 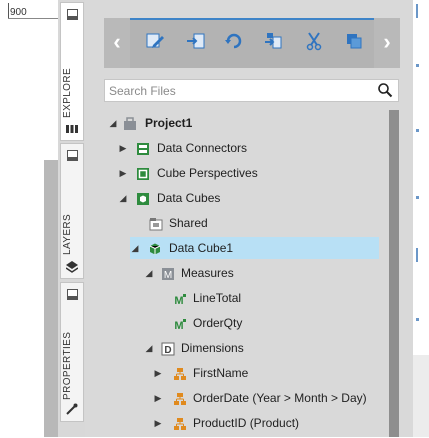 I want to click on layers-icon, so click(x=72, y=267).